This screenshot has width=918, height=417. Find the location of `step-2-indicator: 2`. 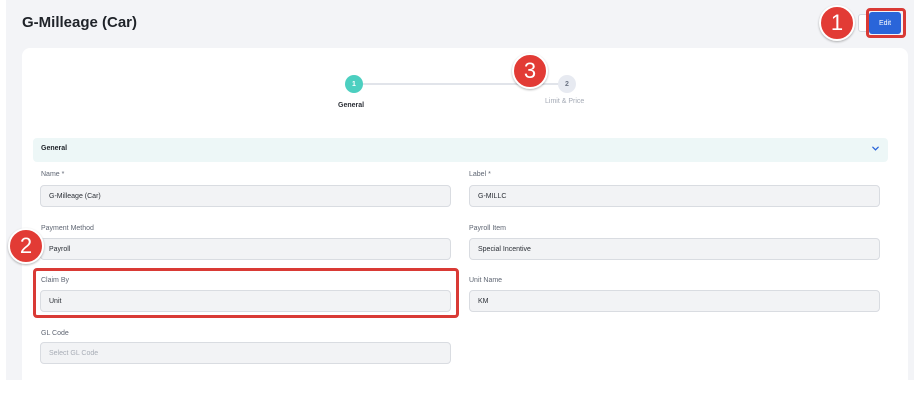

step-2-indicator: 2 is located at coordinates (567, 84).